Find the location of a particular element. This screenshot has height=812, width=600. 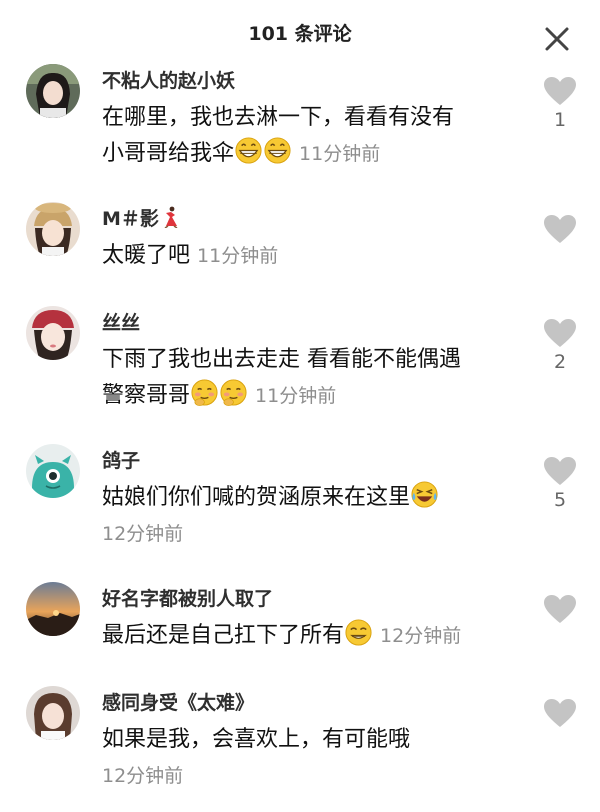

comment-text: 姑娘们你们喊的贺涵原来在这里 12分钟前 is located at coordinates (312, 516).